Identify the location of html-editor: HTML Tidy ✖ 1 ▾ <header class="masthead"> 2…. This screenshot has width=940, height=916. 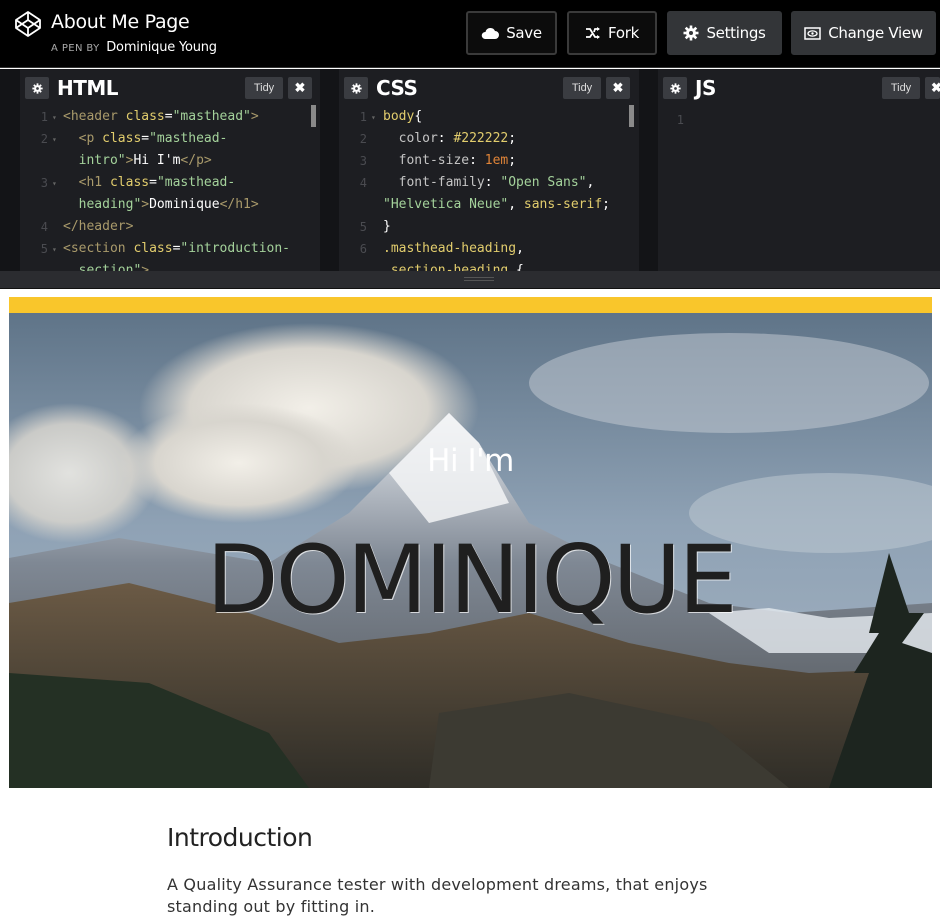
(170, 170).